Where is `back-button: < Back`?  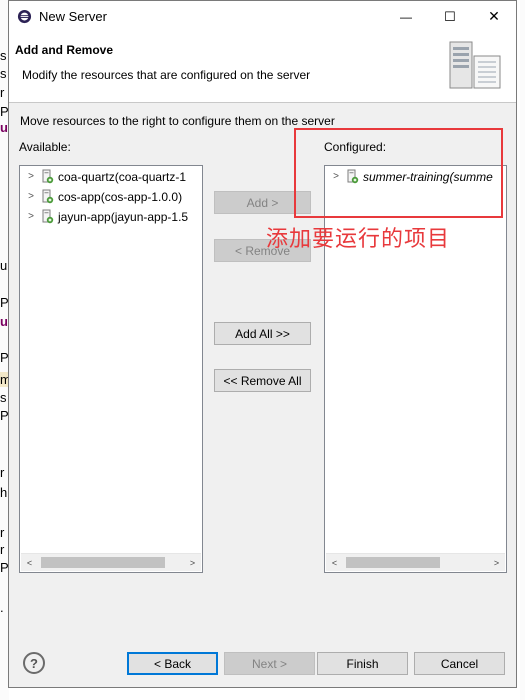 back-button: < Back is located at coordinates (172, 663).